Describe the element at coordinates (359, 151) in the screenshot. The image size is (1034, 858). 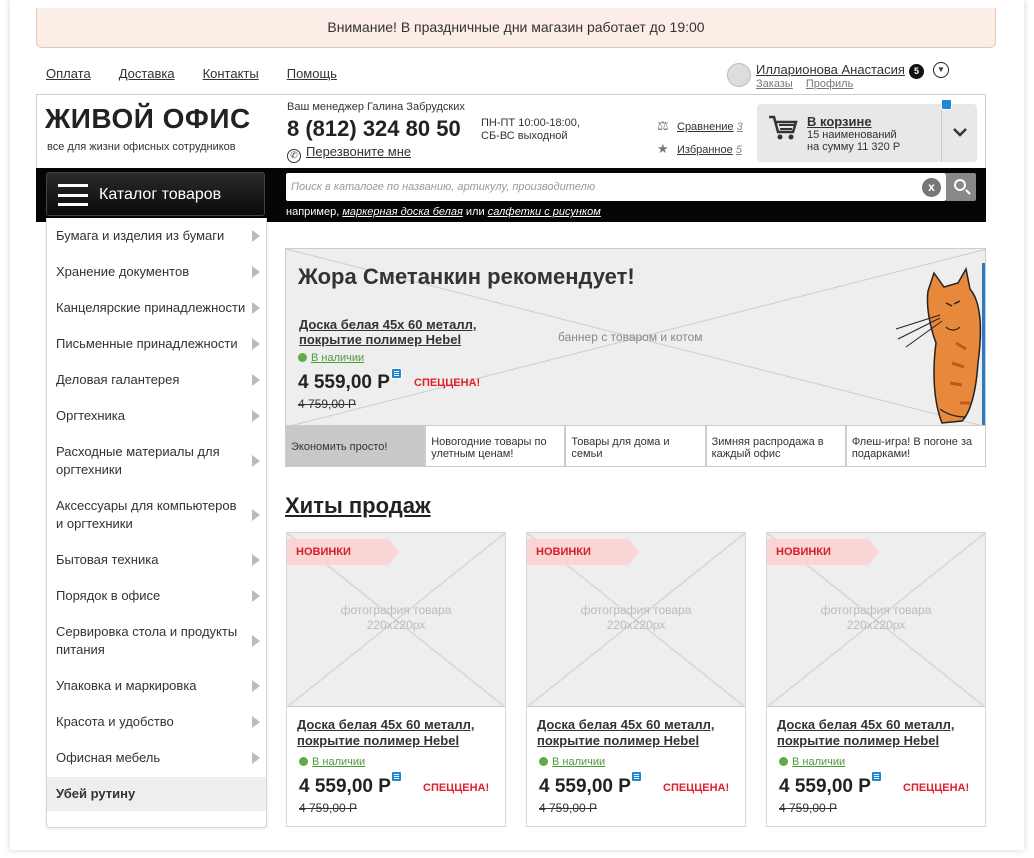
I see `callback-label: Перезвоните мне` at that location.